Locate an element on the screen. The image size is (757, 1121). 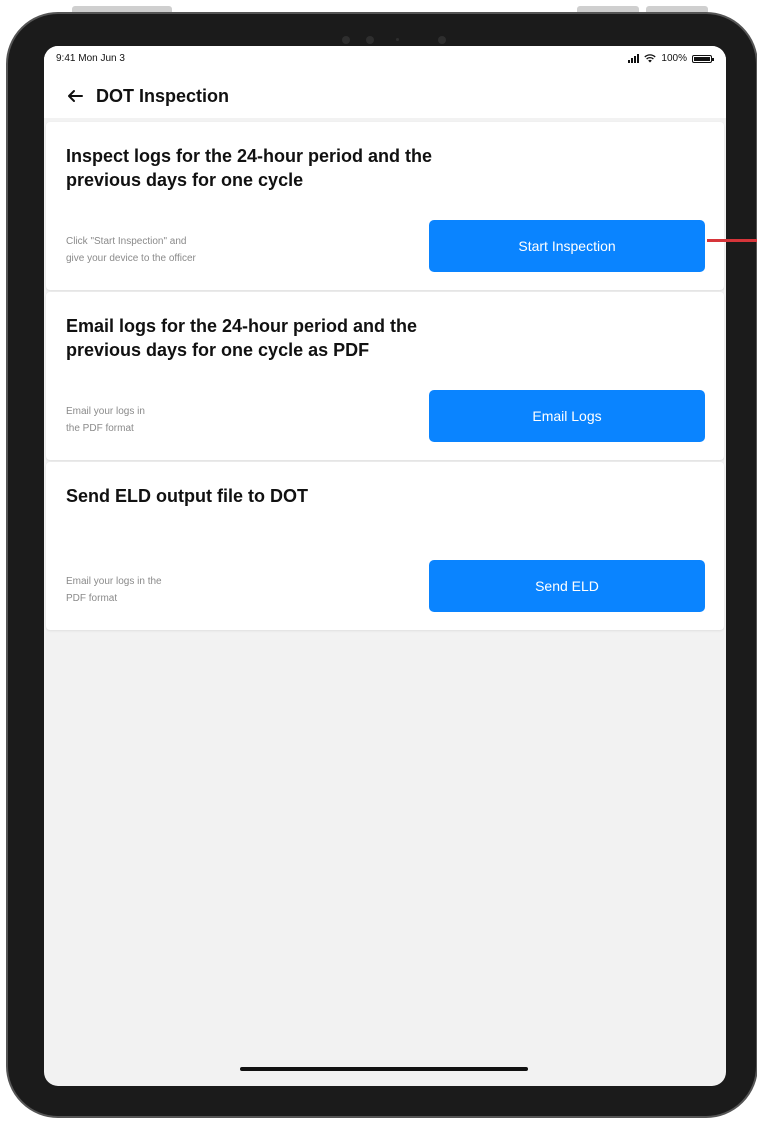
card-title: Send ELD output file to DOT is located at coordinates (187, 496).